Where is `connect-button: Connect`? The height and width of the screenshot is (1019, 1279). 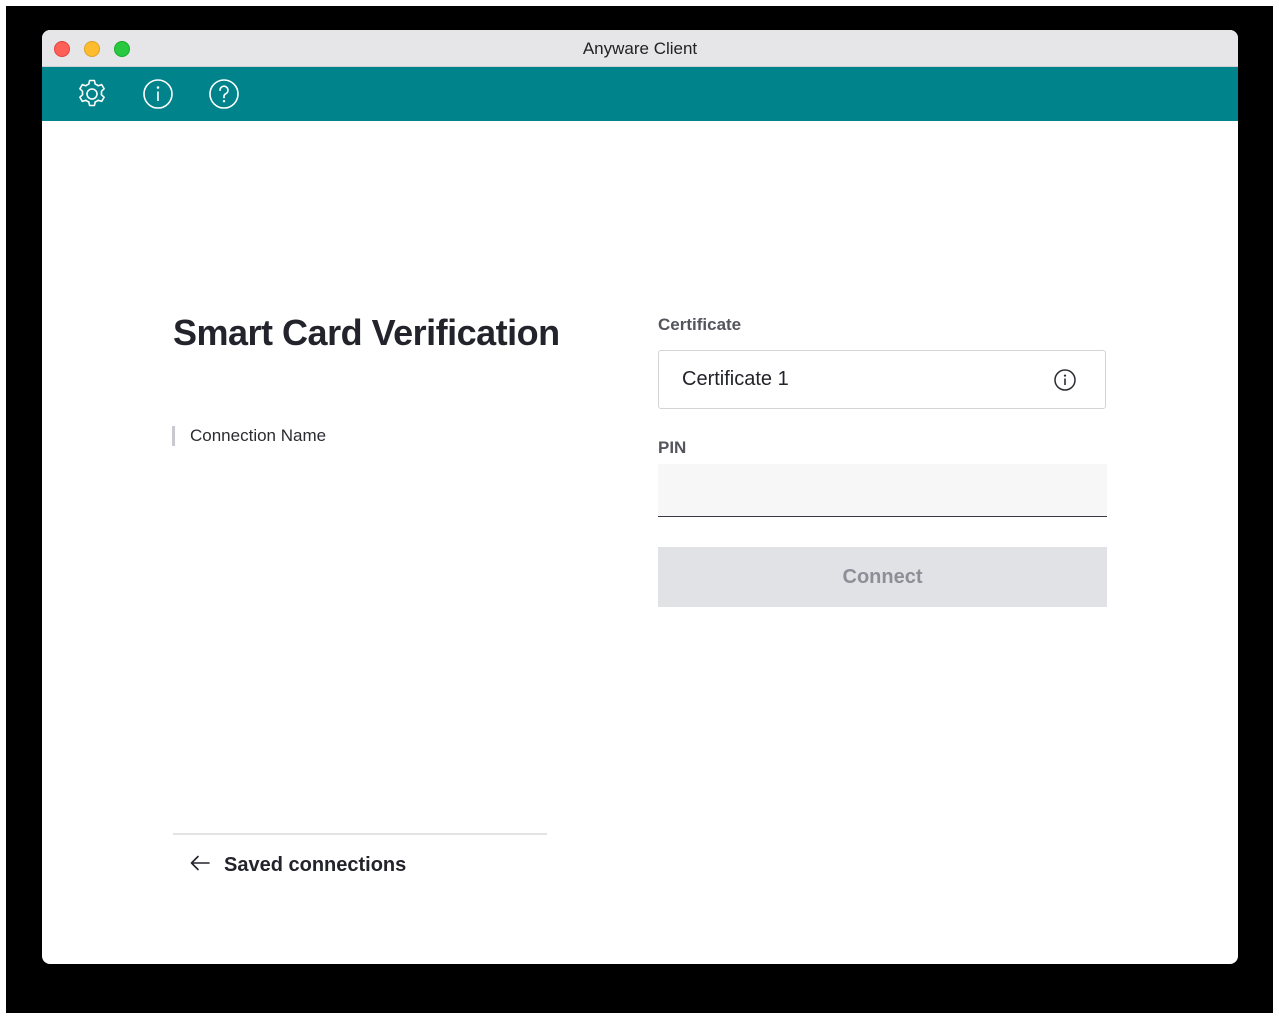 connect-button: Connect is located at coordinates (882, 577).